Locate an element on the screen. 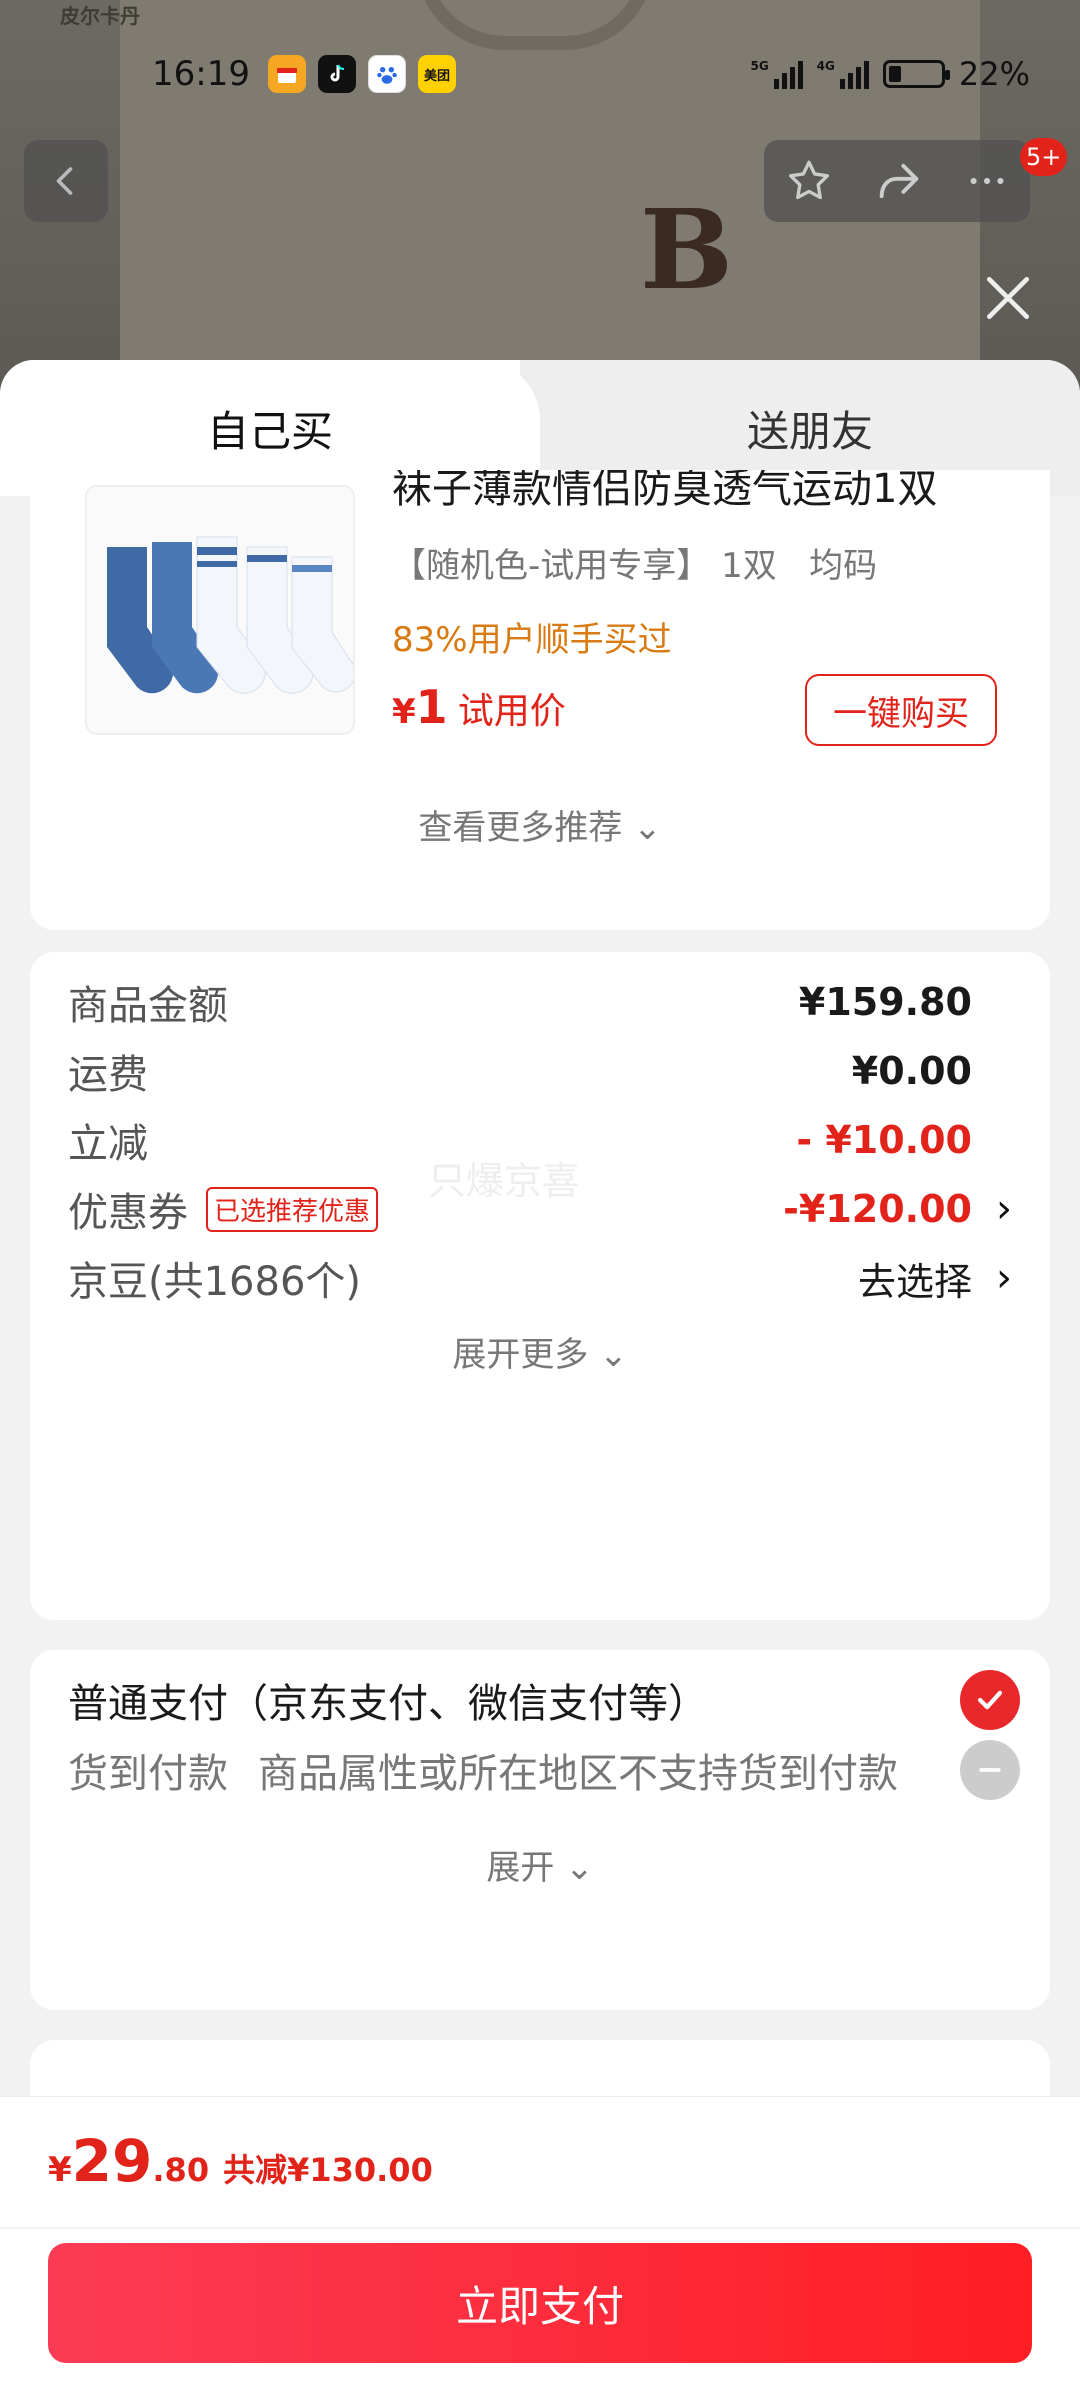 The height and width of the screenshot is (2400, 1080). star-icon is located at coordinates (809, 181).